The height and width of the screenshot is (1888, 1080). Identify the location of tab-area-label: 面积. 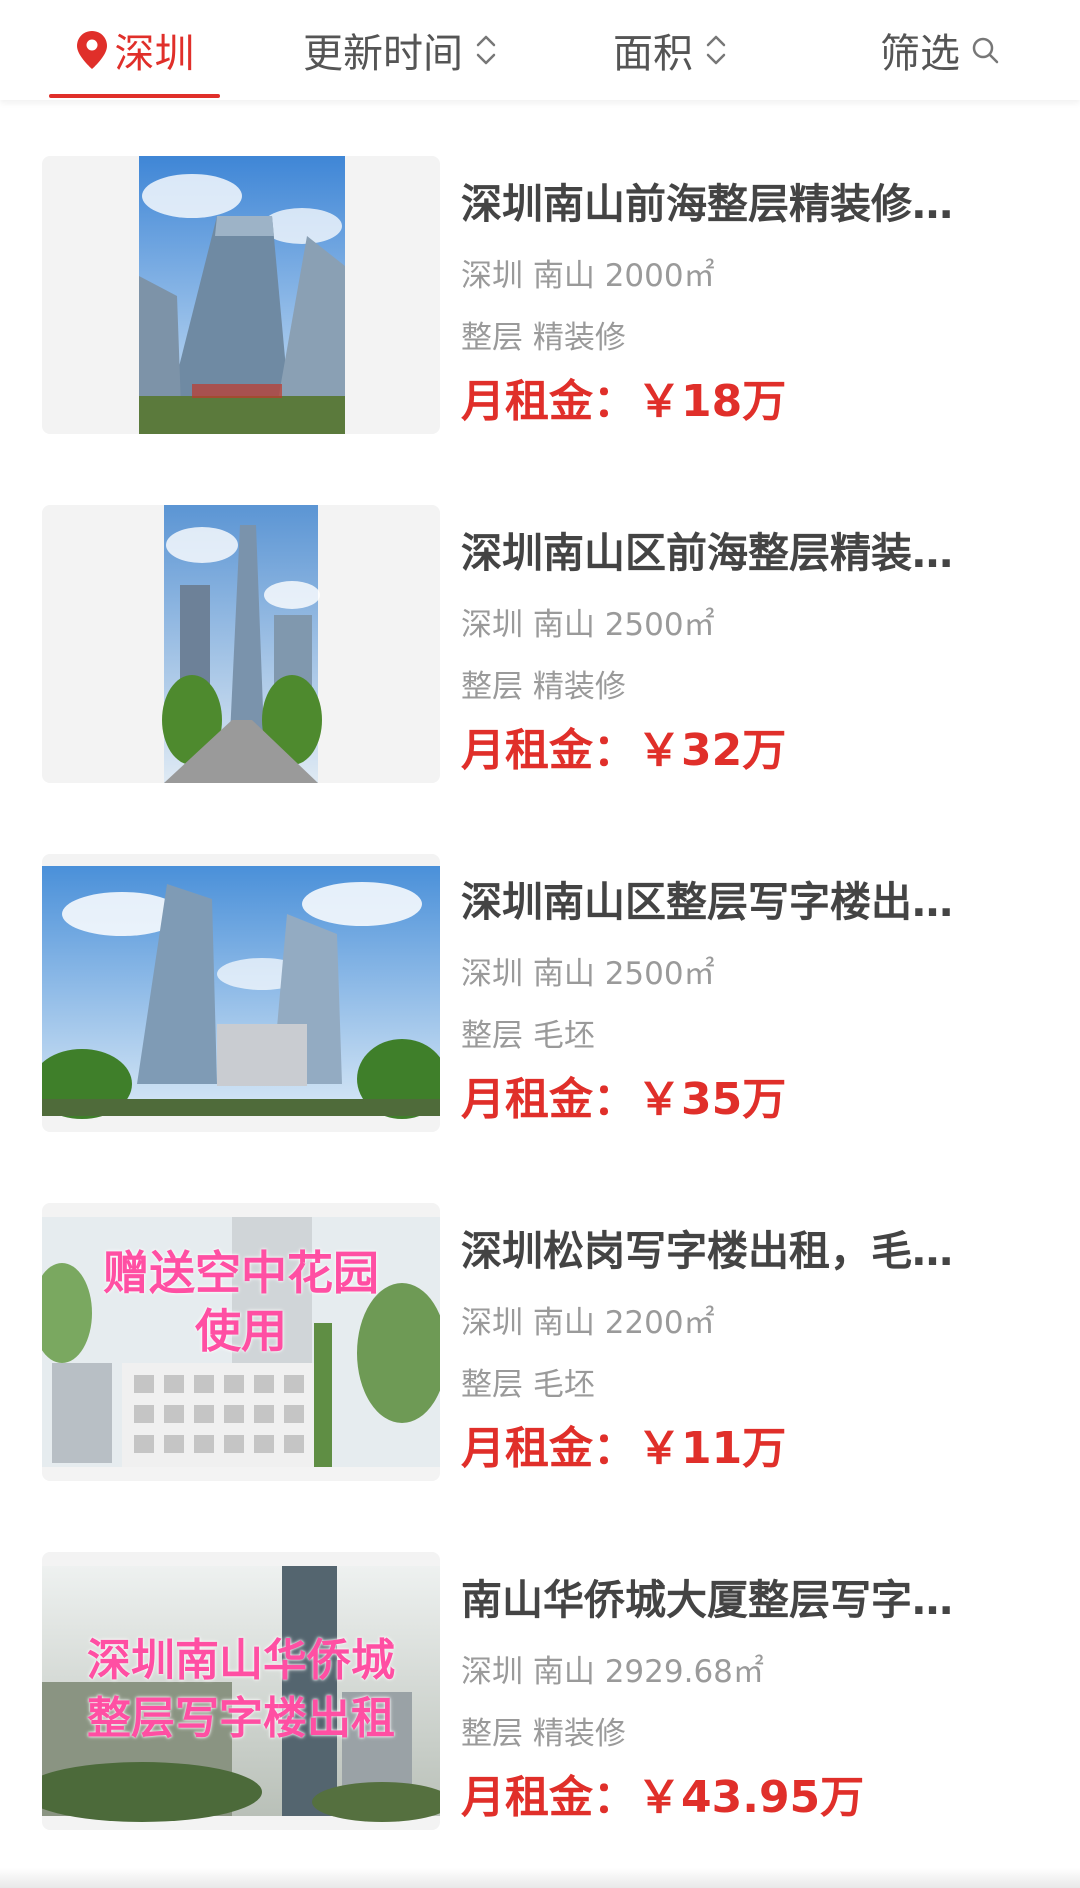
(653, 54).